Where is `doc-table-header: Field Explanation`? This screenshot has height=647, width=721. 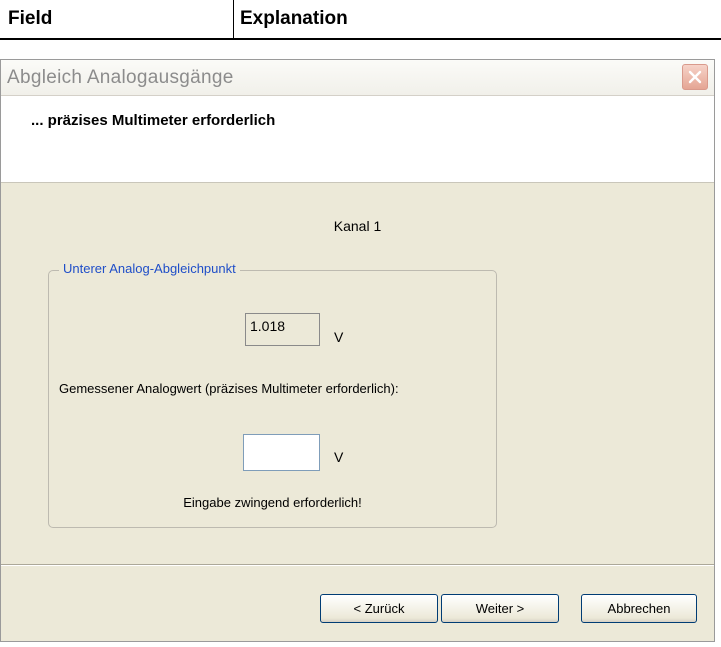 doc-table-header: Field Explanation is located at coordinates (360, 20).